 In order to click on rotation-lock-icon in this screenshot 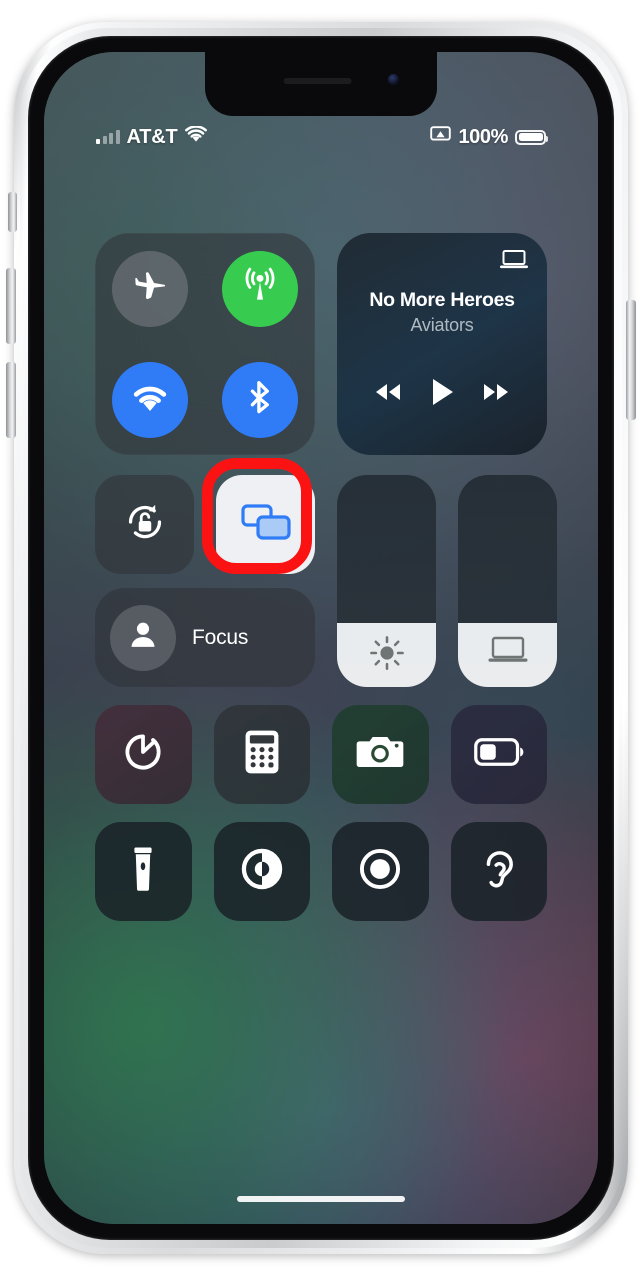, I will do `click(145, 524)`.